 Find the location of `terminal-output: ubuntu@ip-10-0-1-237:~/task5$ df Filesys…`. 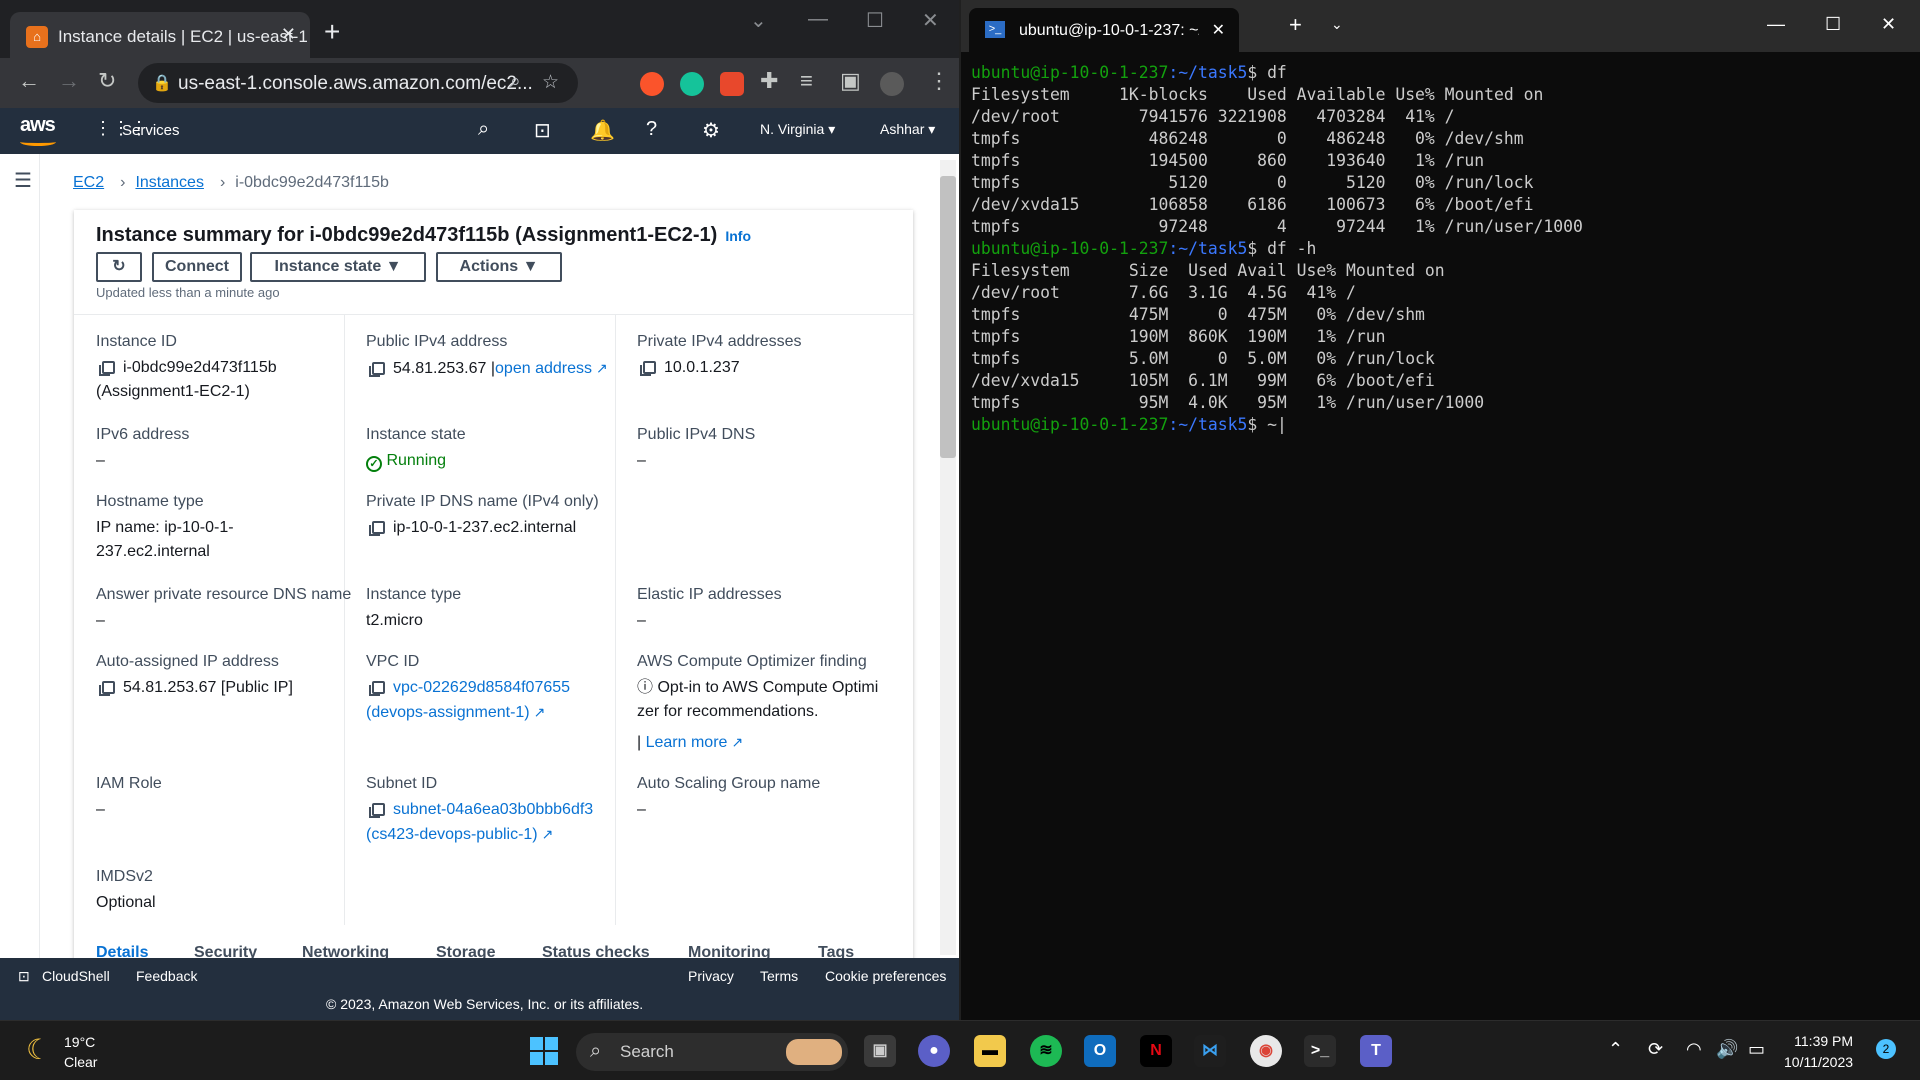

terminal-output: ubuntu@ip-10-0-1-237:~/task5$ df Filesys… is located at coordinates (1277, 249).